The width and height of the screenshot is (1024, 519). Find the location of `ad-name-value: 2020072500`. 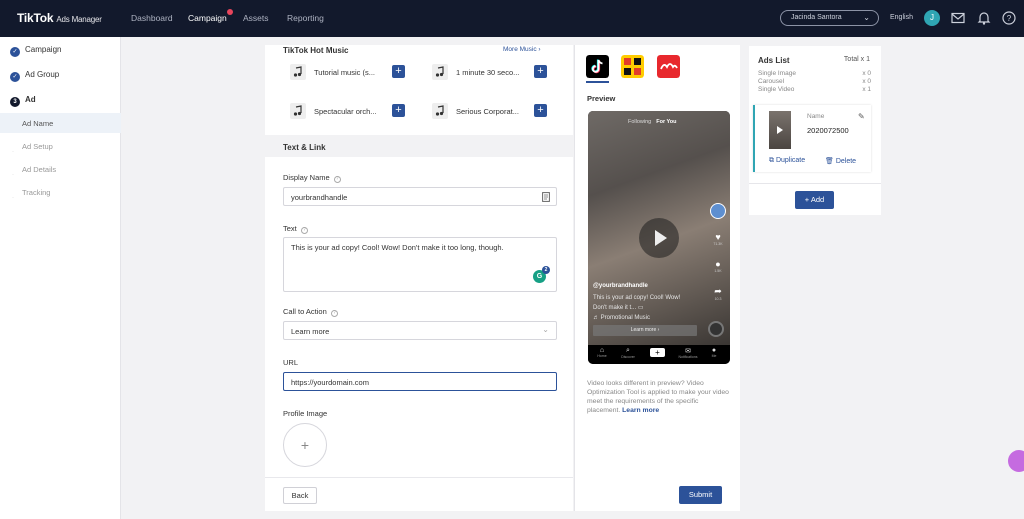

ad-name-value: 2020072500 is located at coordinates (828, 130).